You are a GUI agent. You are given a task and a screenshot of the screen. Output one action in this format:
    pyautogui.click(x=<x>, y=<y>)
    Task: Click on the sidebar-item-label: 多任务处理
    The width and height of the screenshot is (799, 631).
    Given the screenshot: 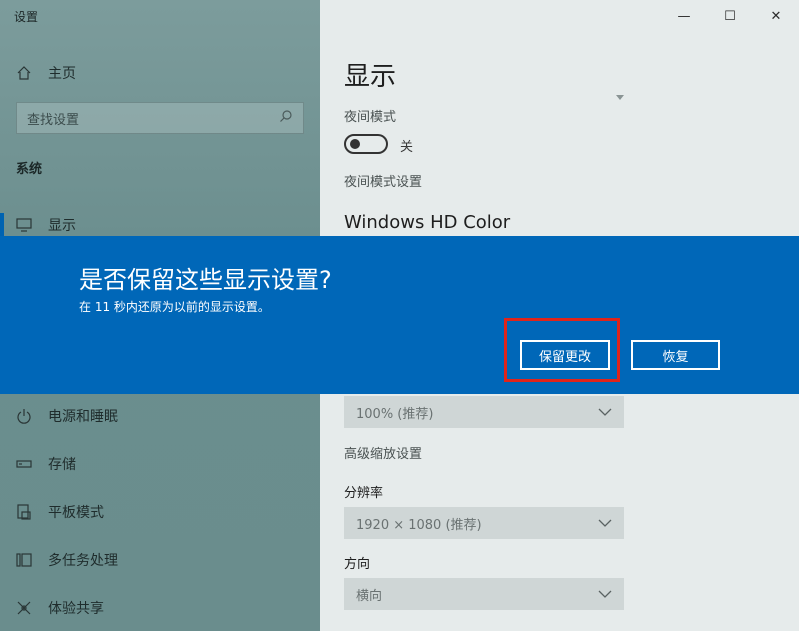 What is the action you would take?
    pyautogui.click(x=83, y=561)
    